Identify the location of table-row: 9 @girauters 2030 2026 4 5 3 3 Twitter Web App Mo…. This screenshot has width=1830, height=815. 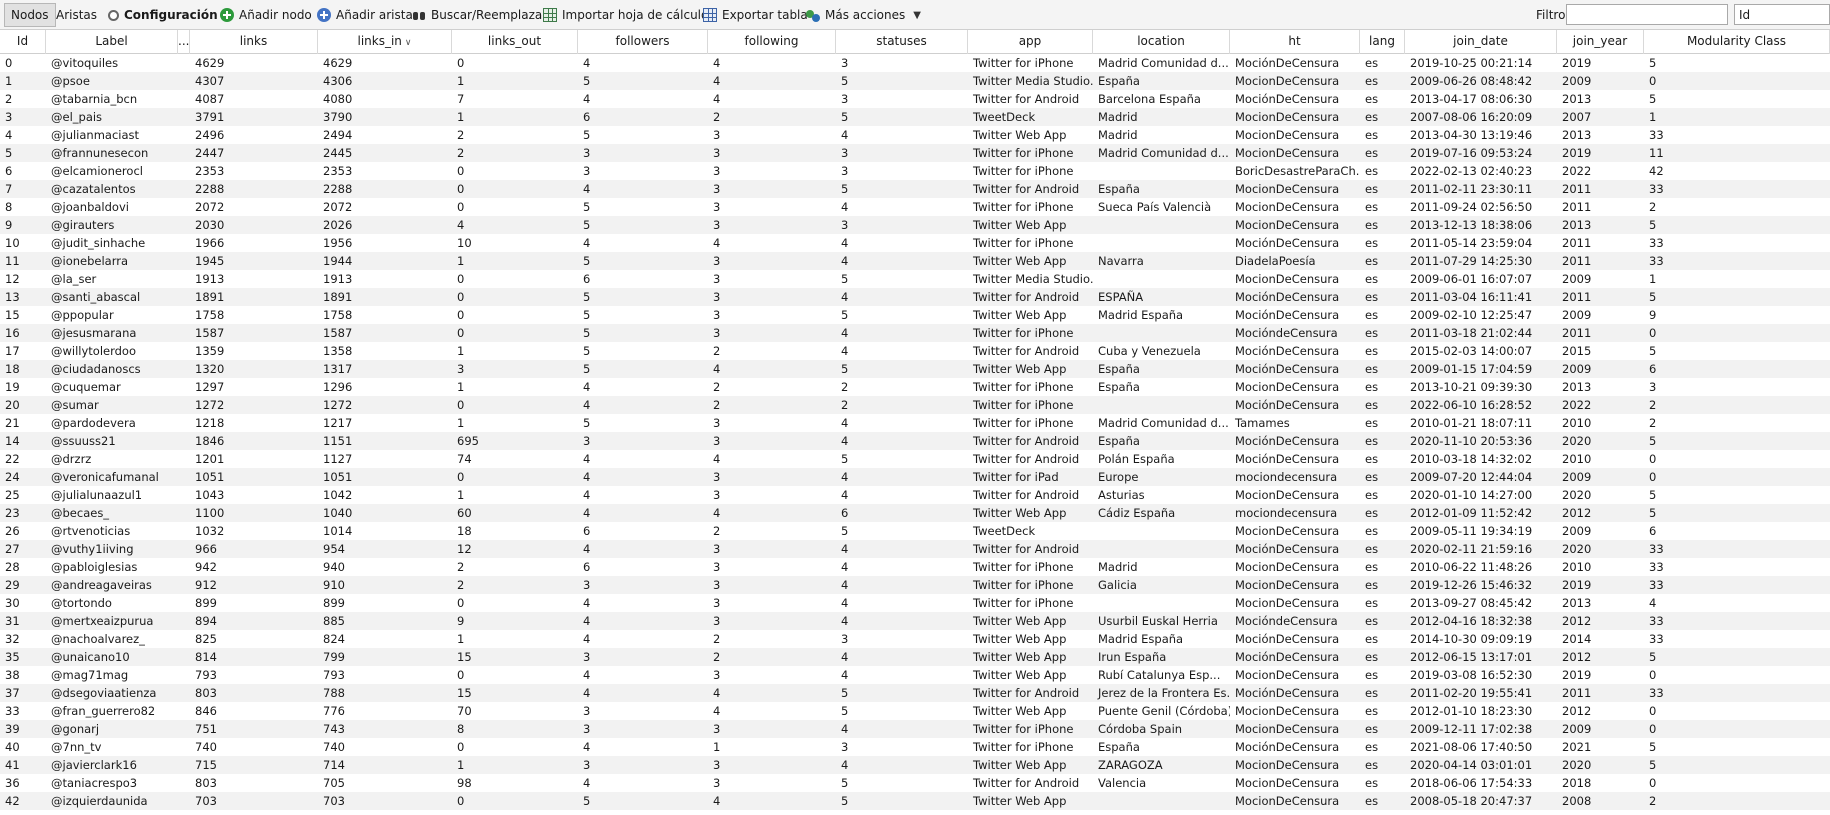
(915, 225).